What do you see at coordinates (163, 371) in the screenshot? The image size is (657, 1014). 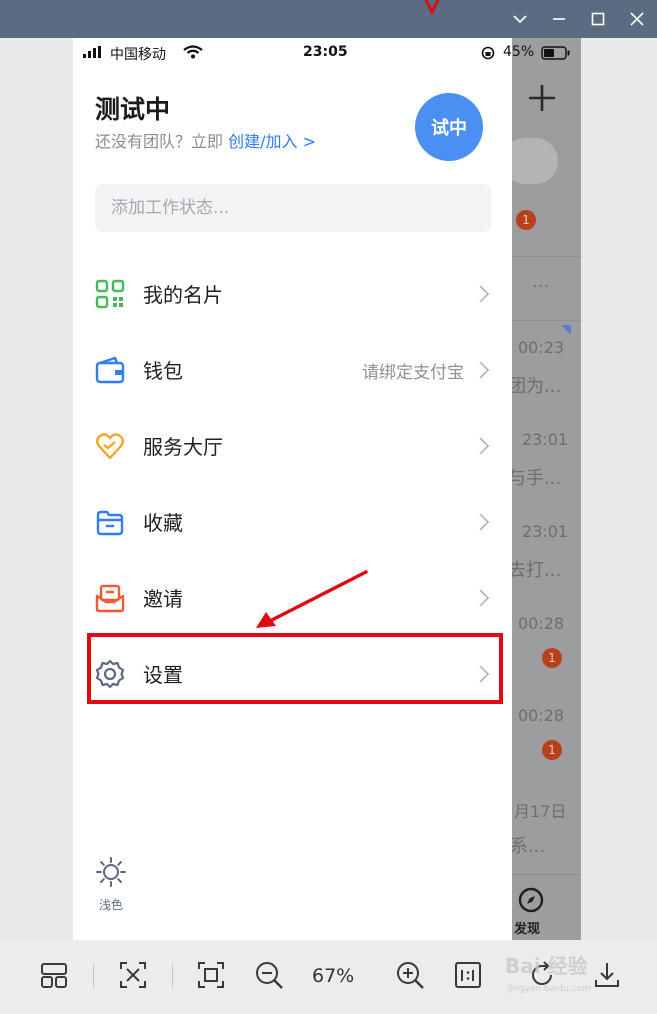 I see `menu-item-label: 钱包` at bounding box center [163, 371].